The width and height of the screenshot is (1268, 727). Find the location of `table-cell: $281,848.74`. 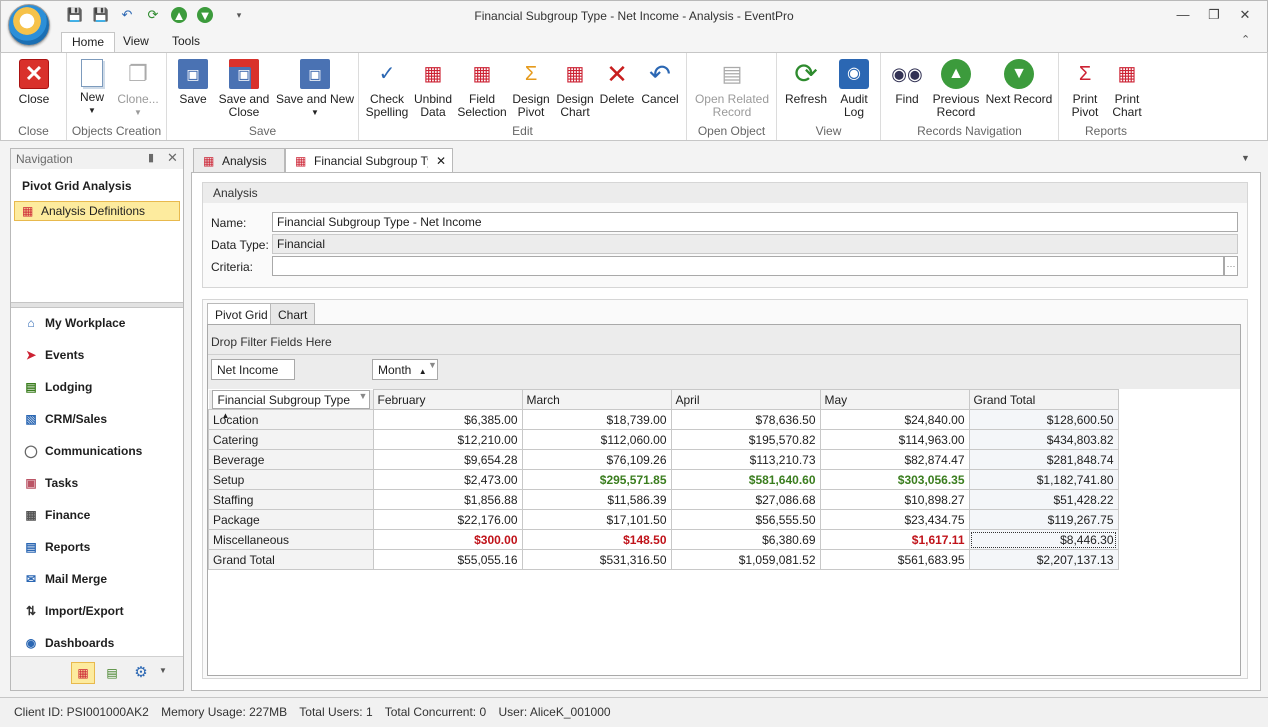

table-cell: $281,848.74 is located at coordinates (1043, 459).